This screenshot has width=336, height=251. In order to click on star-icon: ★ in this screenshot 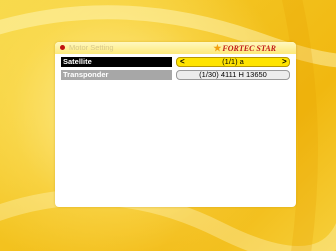, I will do `click(217, 48)`.